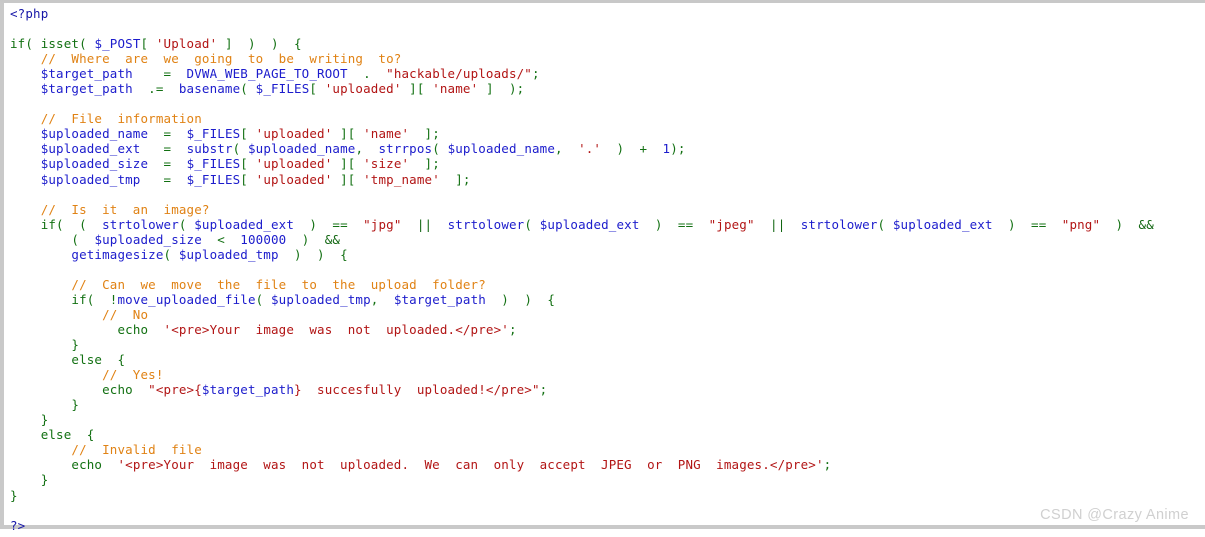 The image size is (1205, 537). I want to click on code-line: // Invalid file, so click(582, 449).